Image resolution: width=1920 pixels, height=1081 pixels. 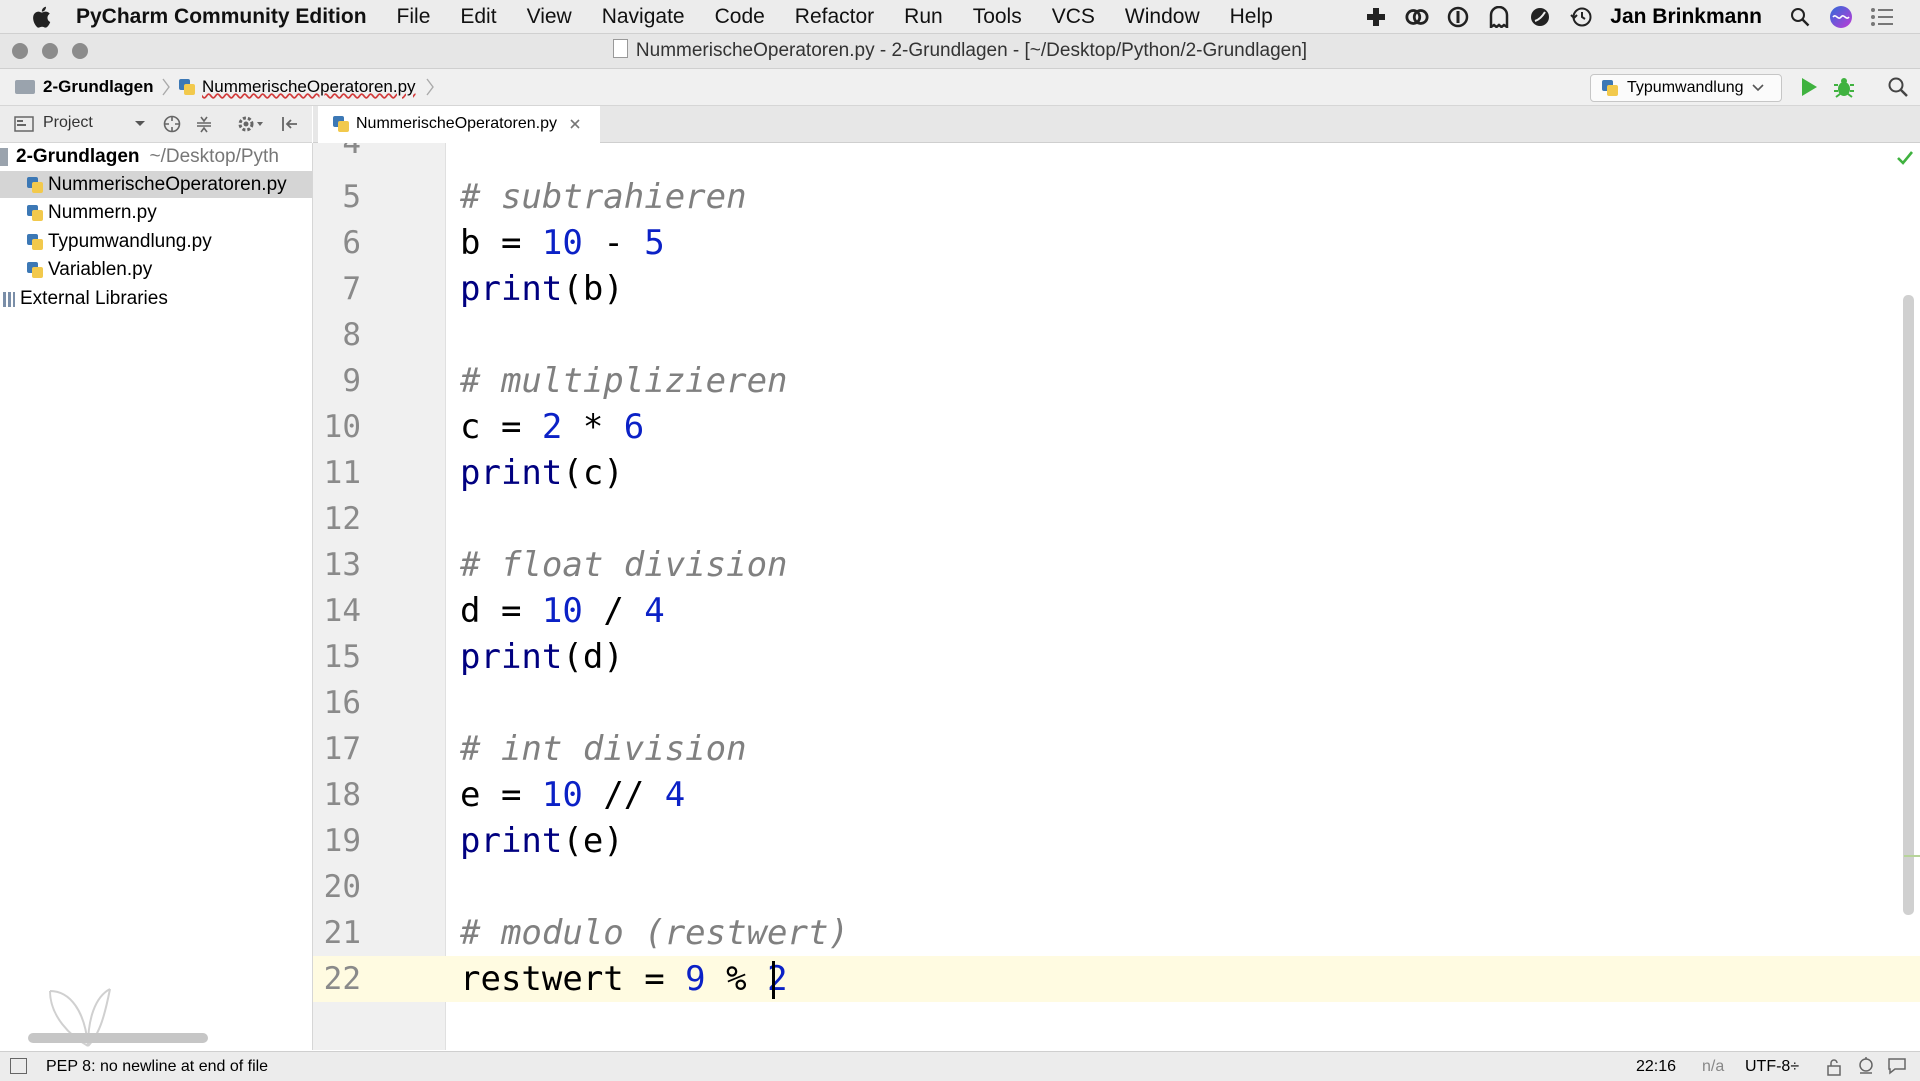 I want to click on menu-run: Run, so click(x=923, y=17).